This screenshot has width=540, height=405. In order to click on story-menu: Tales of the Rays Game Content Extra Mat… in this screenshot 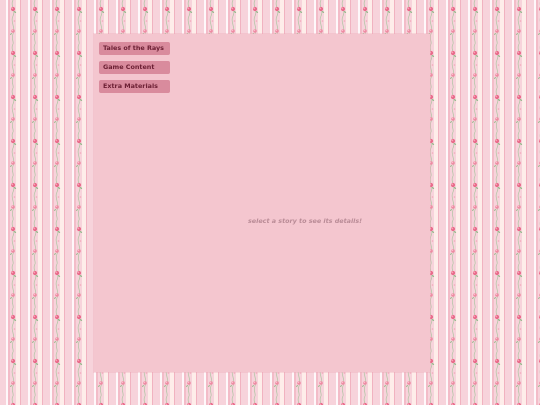, I will do `click(134, 67)`.